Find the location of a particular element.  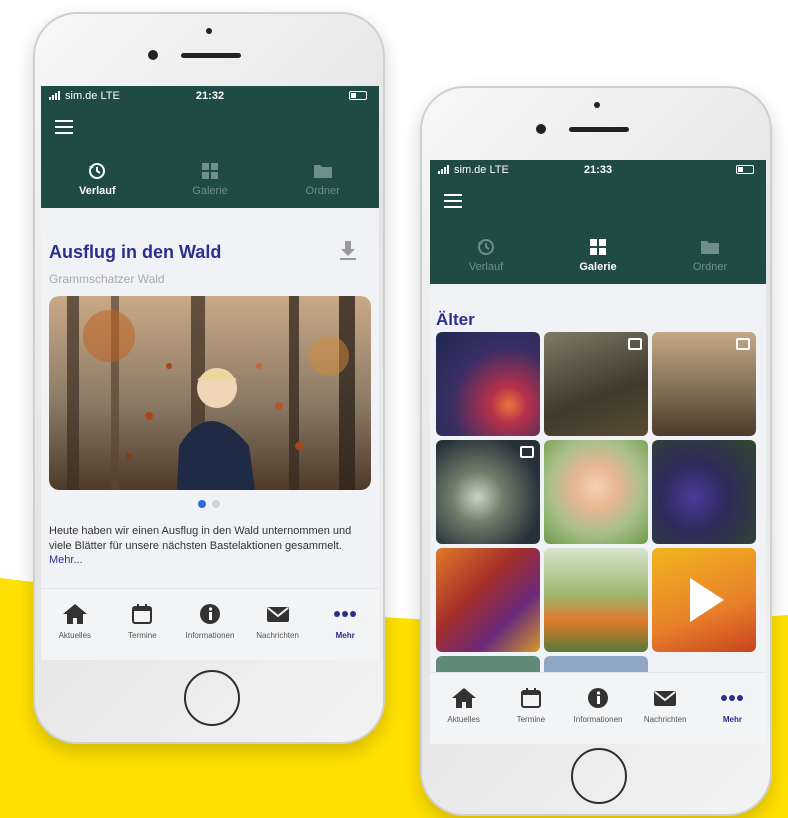

gallery-thumb-candle is located at coordinates (488, 384).